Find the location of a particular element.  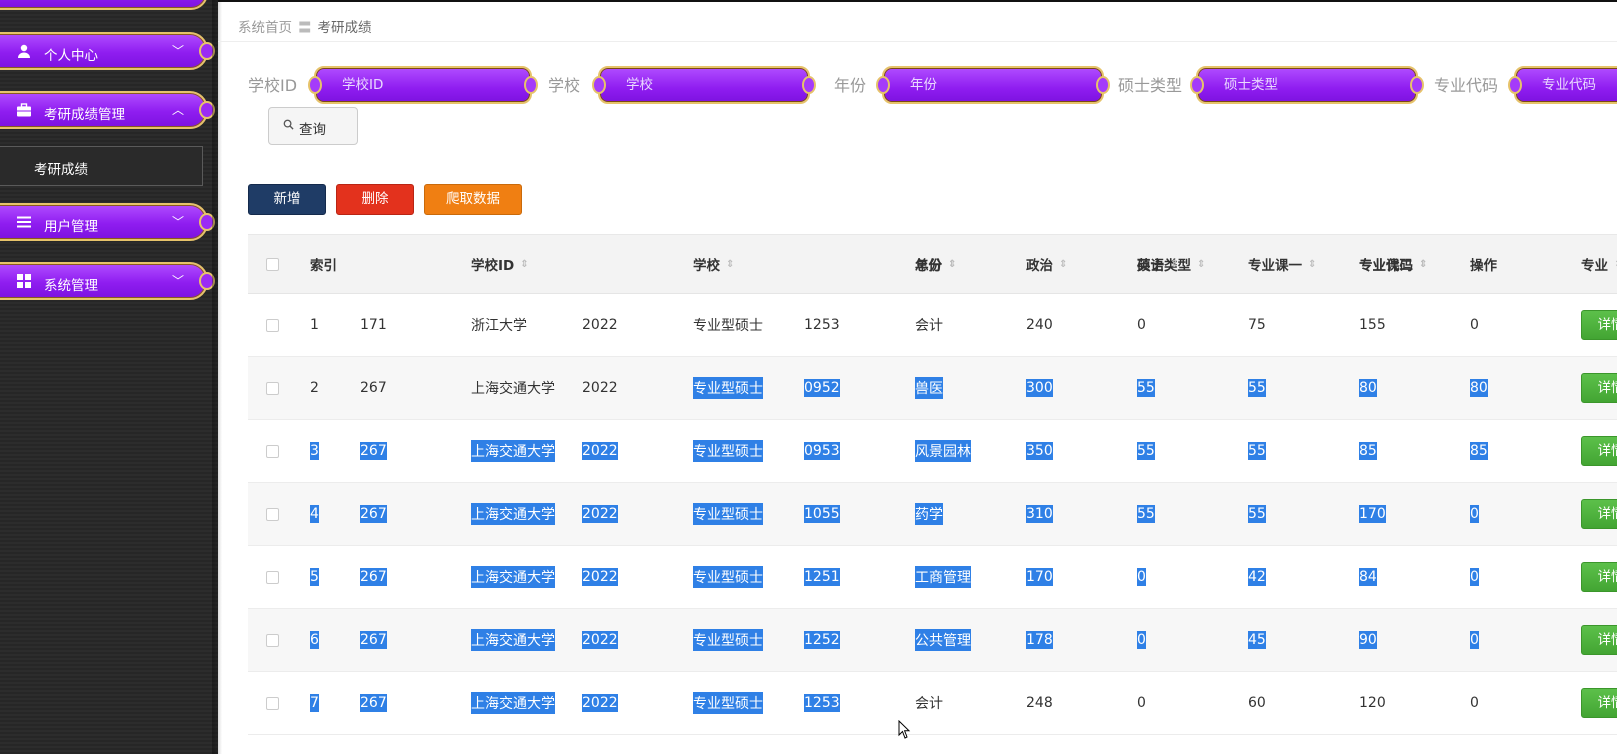

sidebar-top-item is located at coordinates (104, 5).